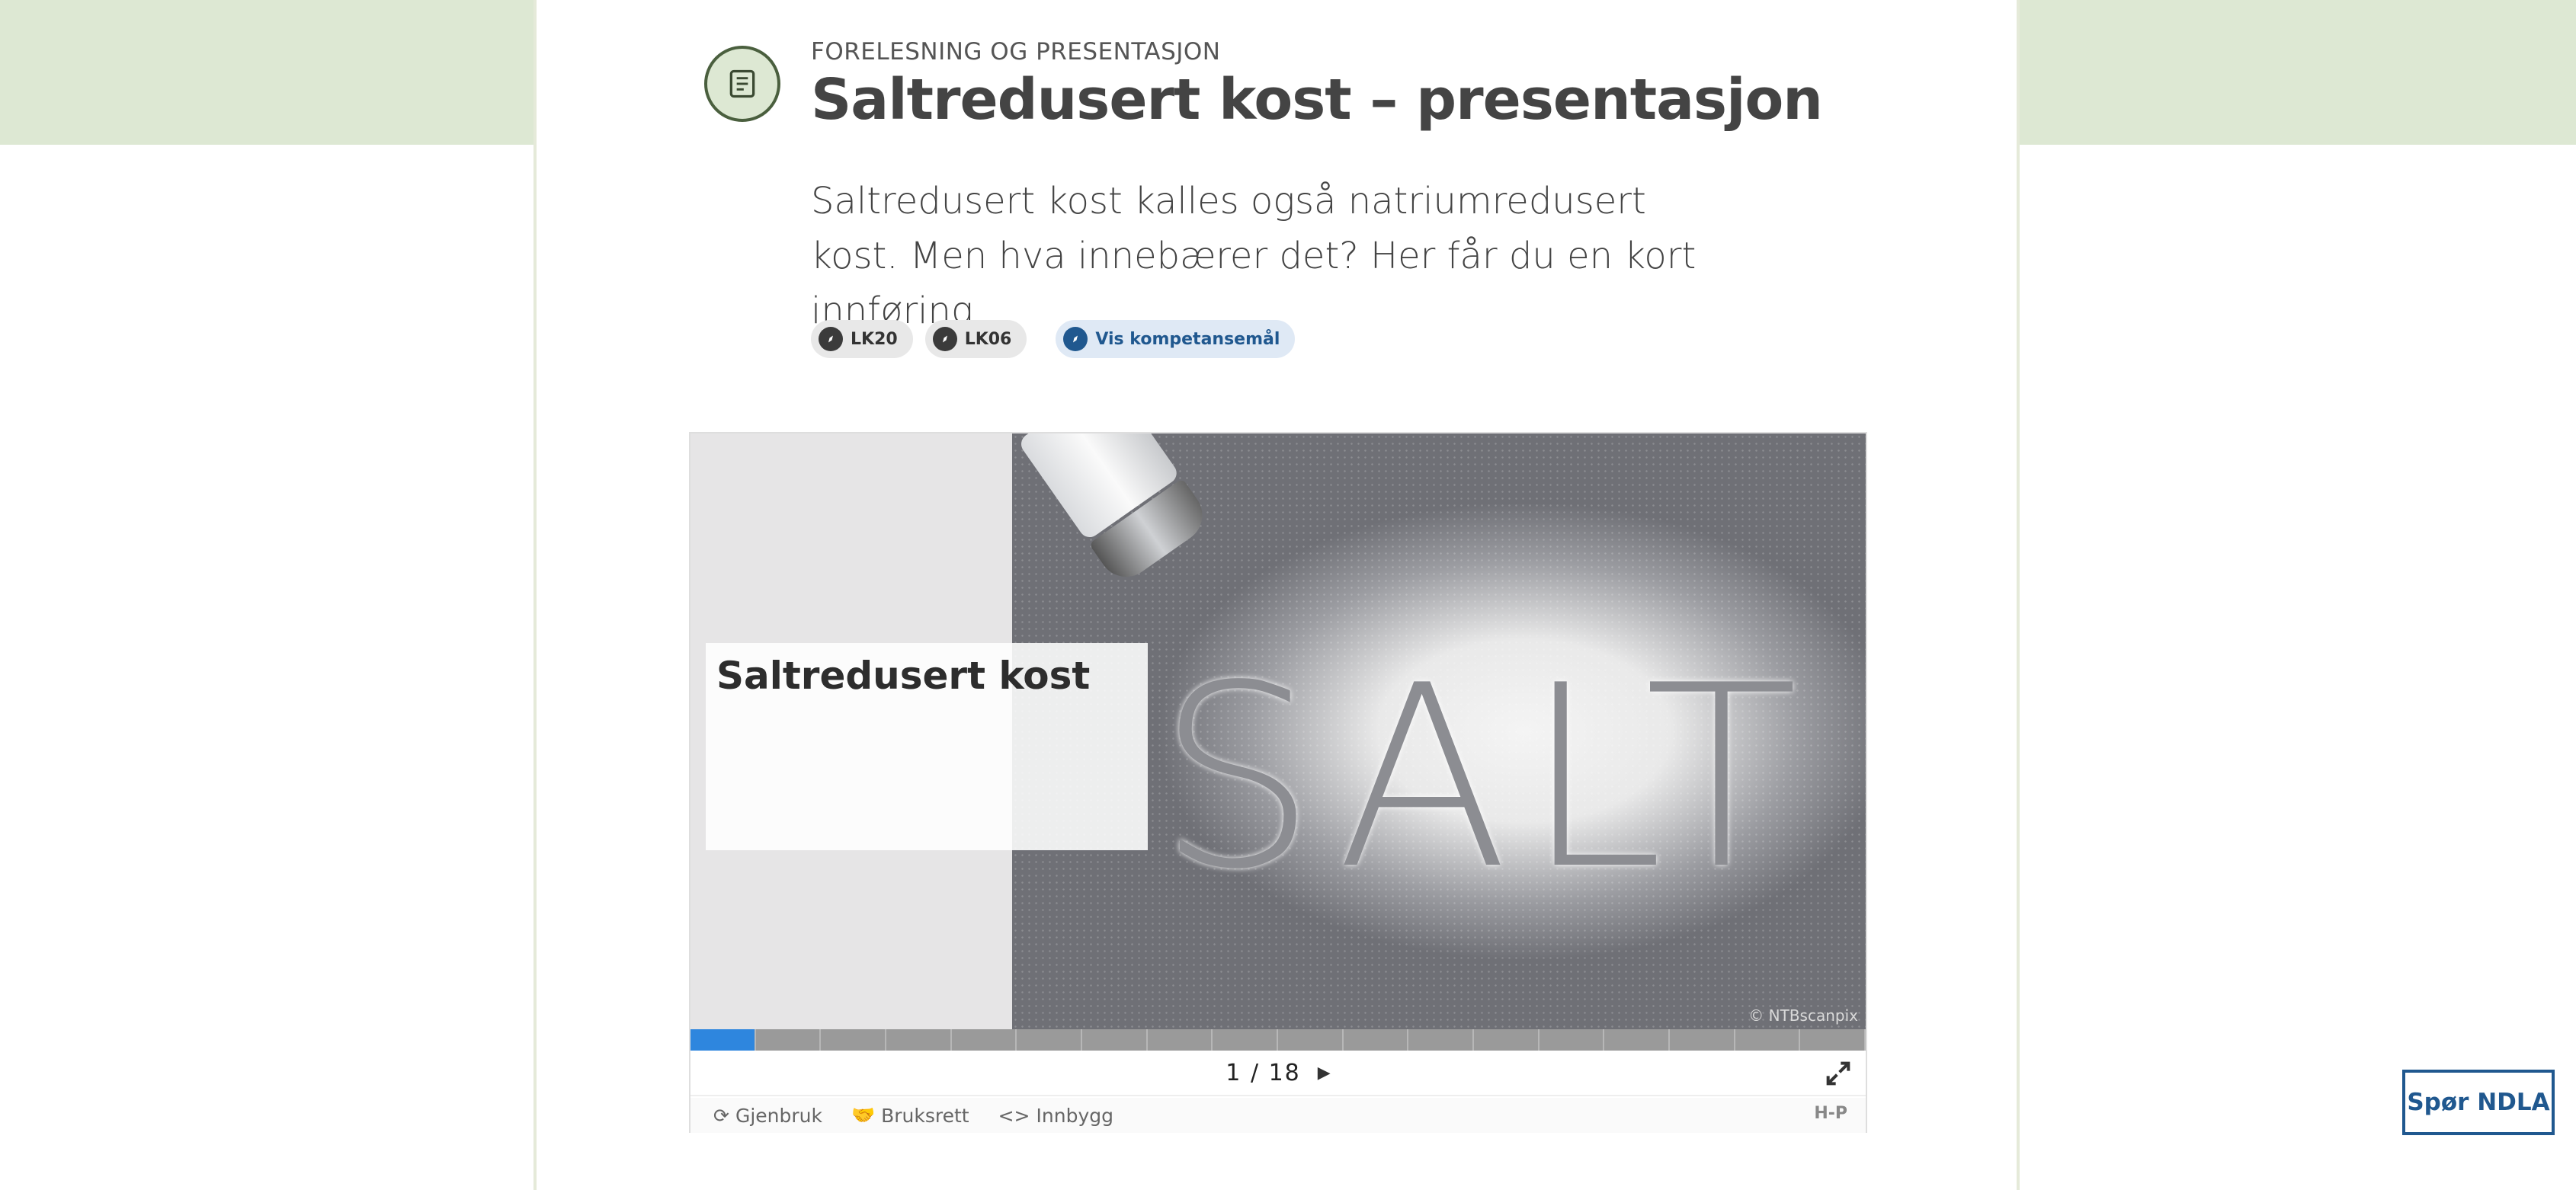 The width and height of the screenshot is (2576, 1190). I want to click on tag-lk20: LK20, so click(862, 339).